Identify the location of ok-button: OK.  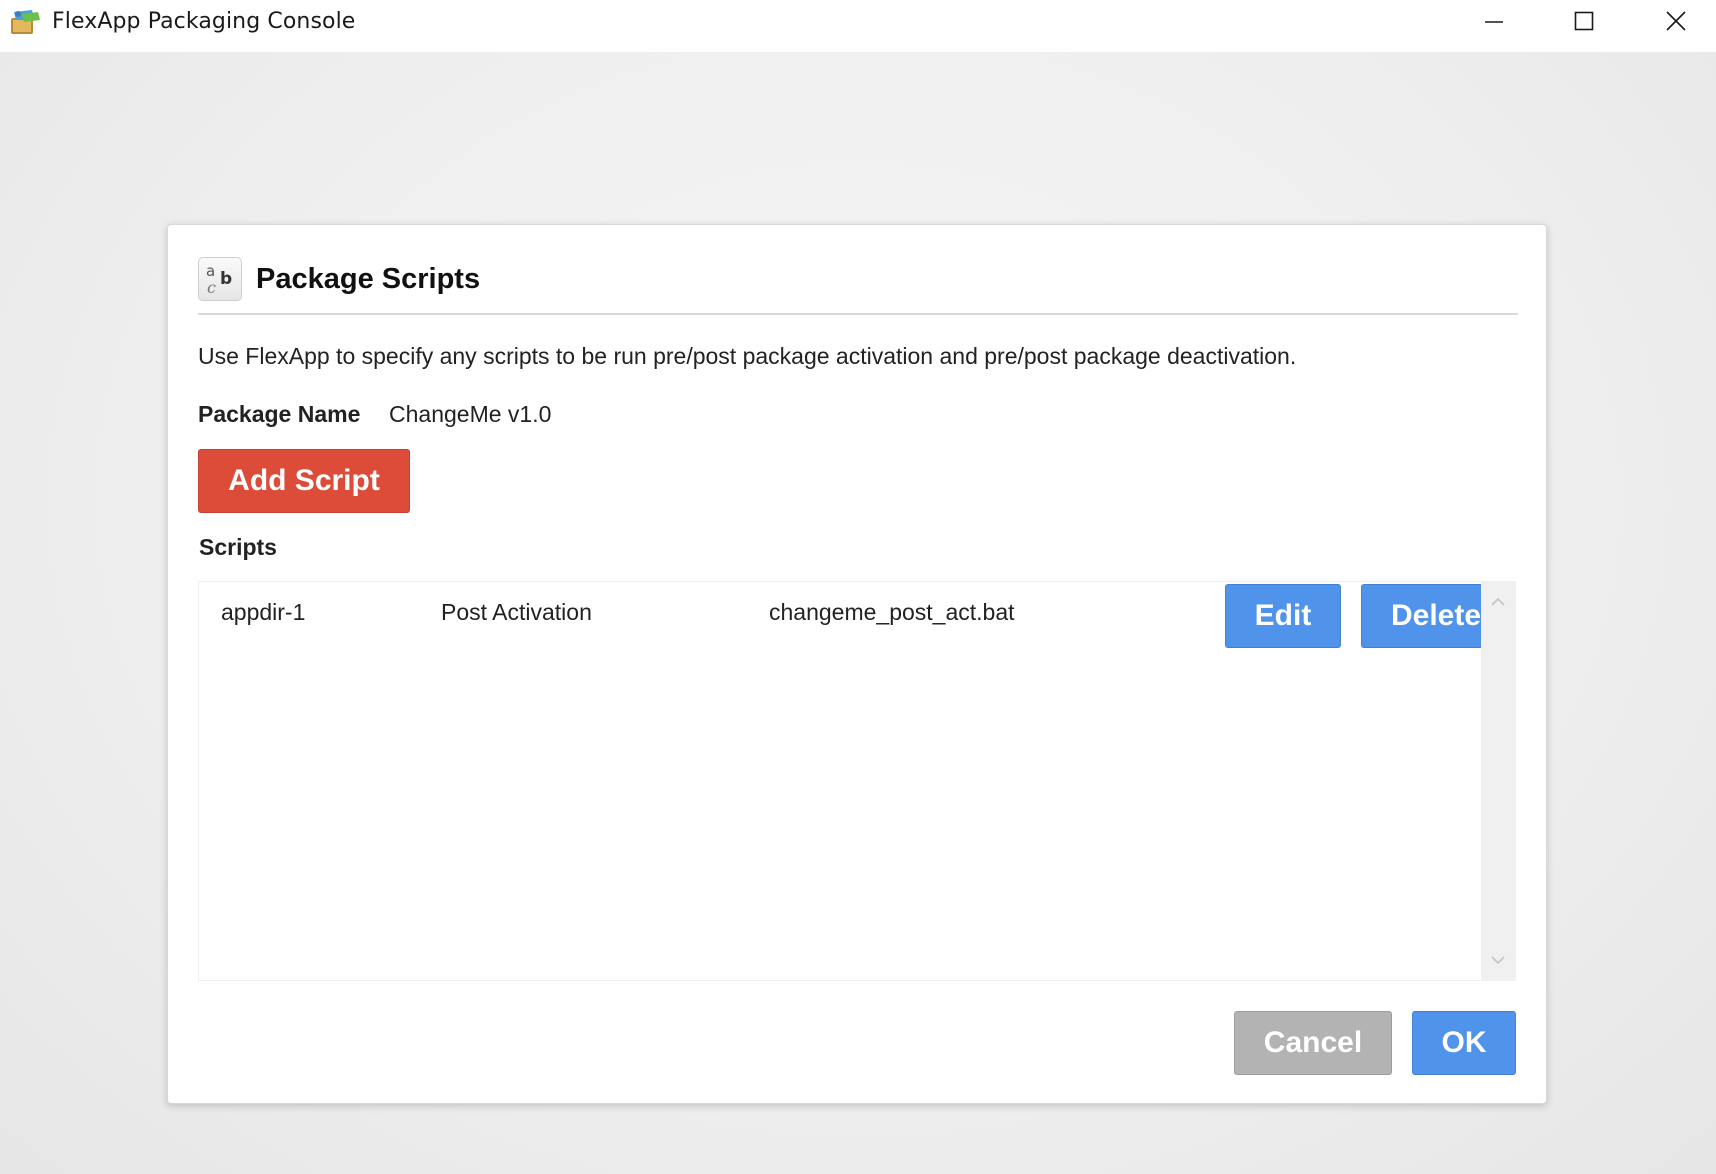
(1464, 1043).